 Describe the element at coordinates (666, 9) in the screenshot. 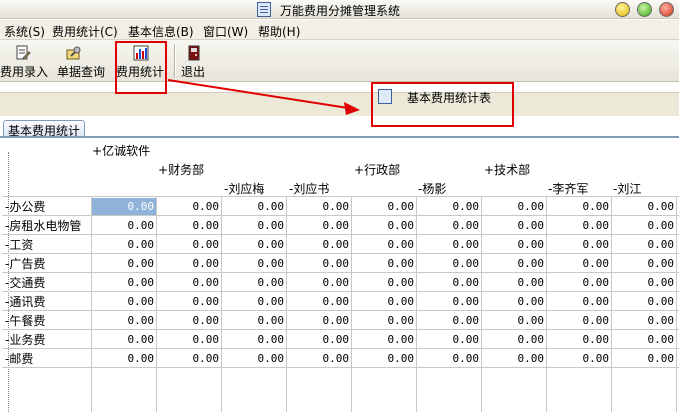

I see `close-button` at that location.